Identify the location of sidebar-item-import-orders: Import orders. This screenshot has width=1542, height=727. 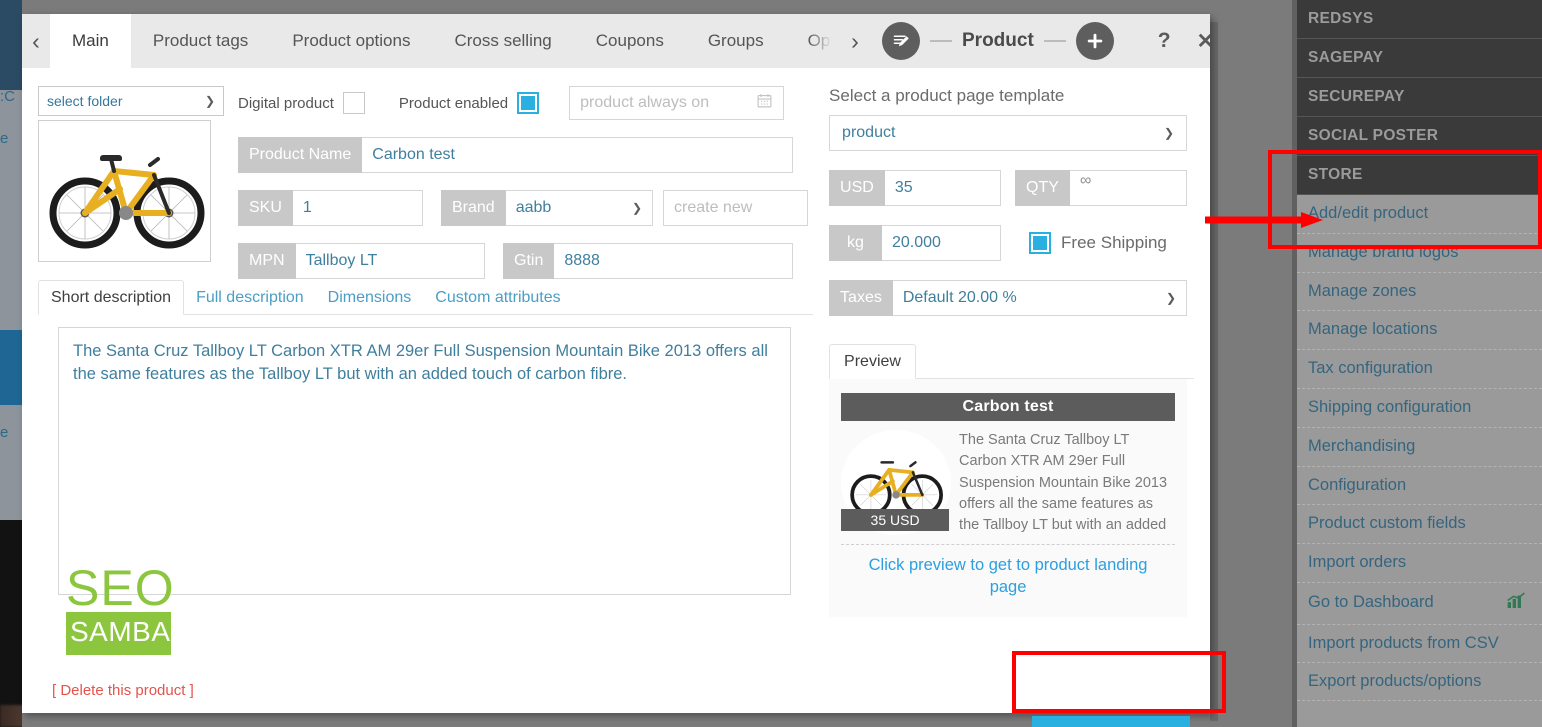
(1417, 563).